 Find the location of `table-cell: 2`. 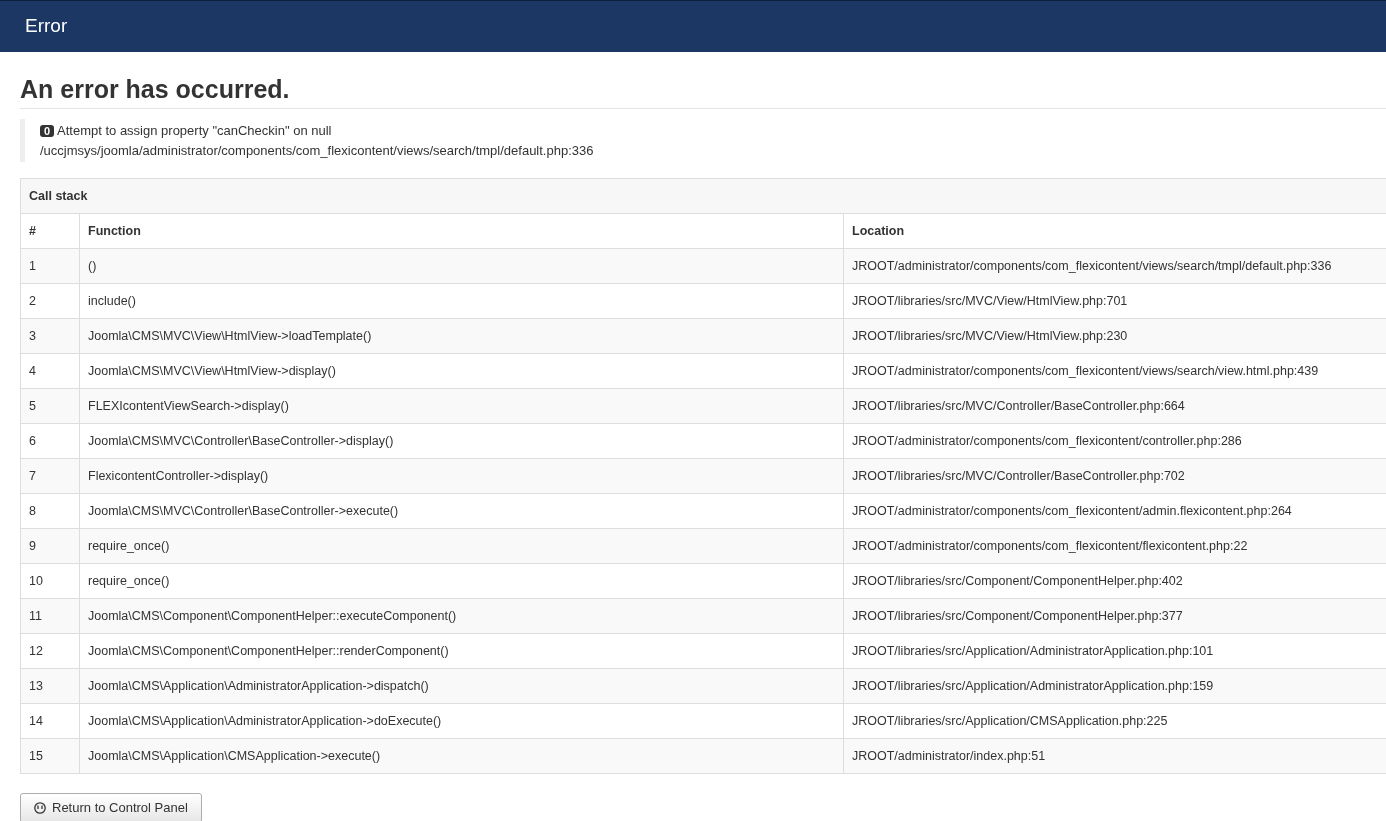

table-cell: 2 is located at coordinates (50, 301).